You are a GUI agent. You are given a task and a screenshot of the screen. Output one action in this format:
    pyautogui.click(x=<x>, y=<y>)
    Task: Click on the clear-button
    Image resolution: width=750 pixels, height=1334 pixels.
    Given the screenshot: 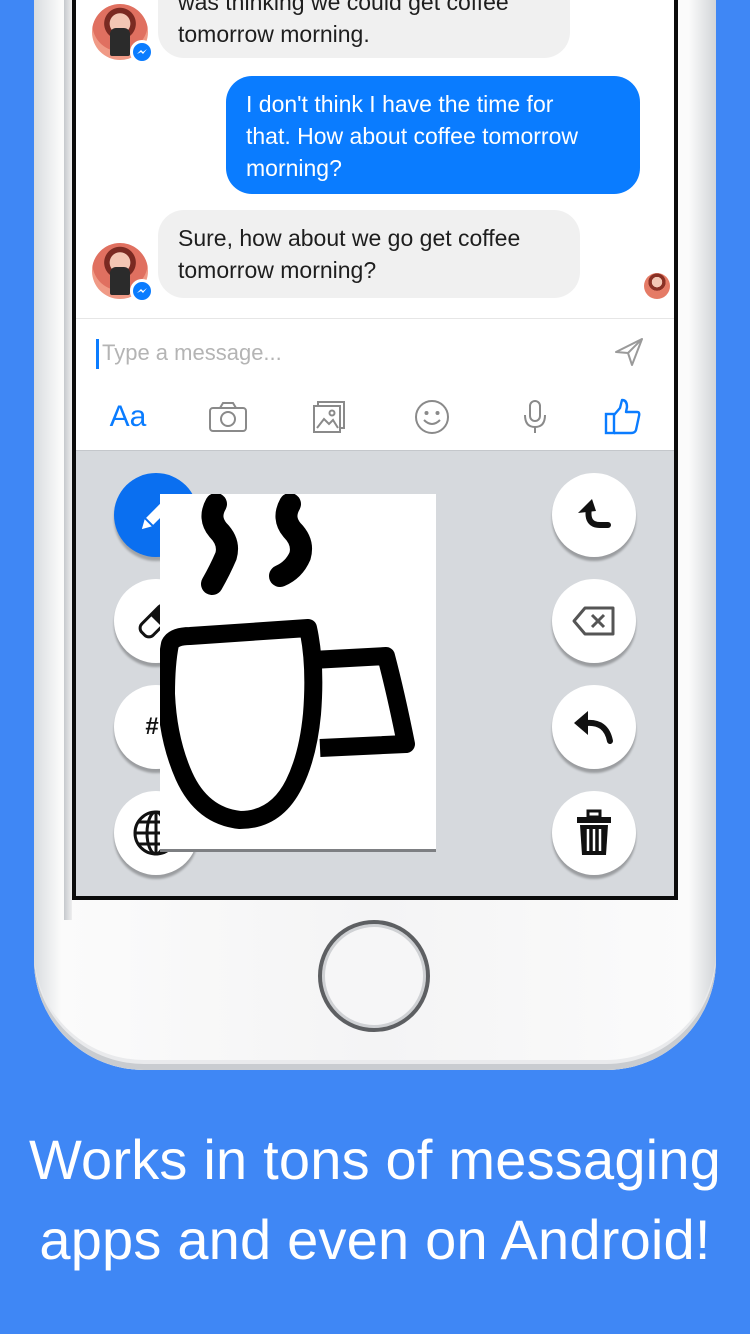 What is the action you would take?
    pyautogui.click(x=594, y=833)
    